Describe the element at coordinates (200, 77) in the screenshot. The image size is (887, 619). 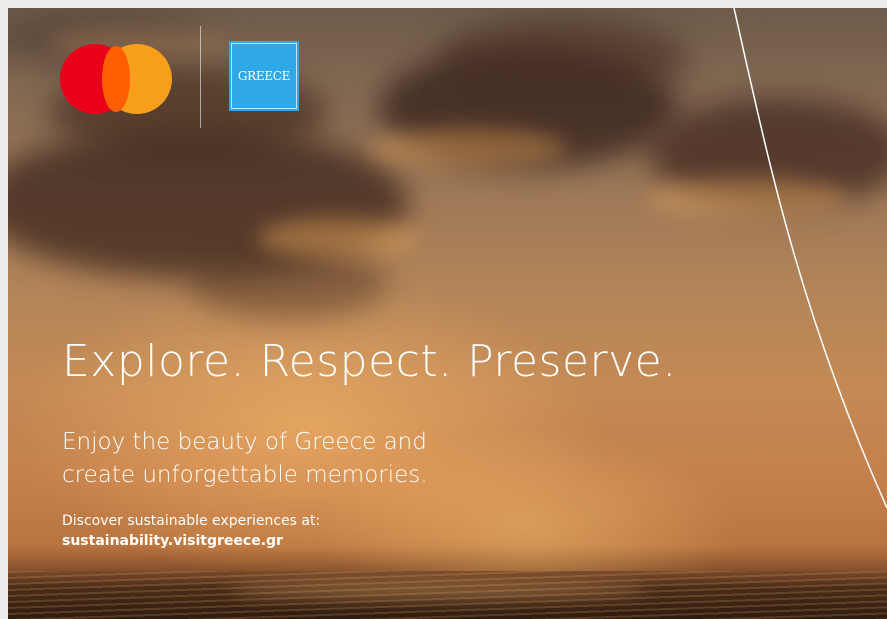
I see `logo-divider` at that location.